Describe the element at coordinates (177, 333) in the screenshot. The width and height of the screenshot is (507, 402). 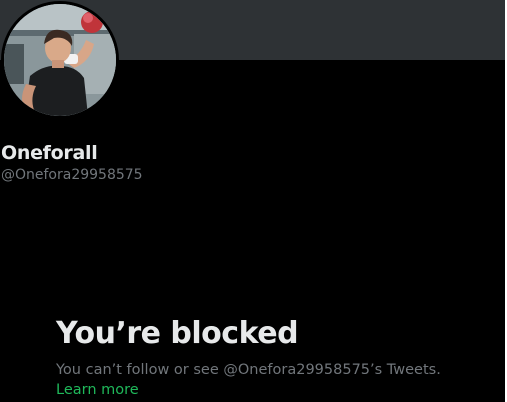
I see `blocked-title: You’re blocked` at that location.